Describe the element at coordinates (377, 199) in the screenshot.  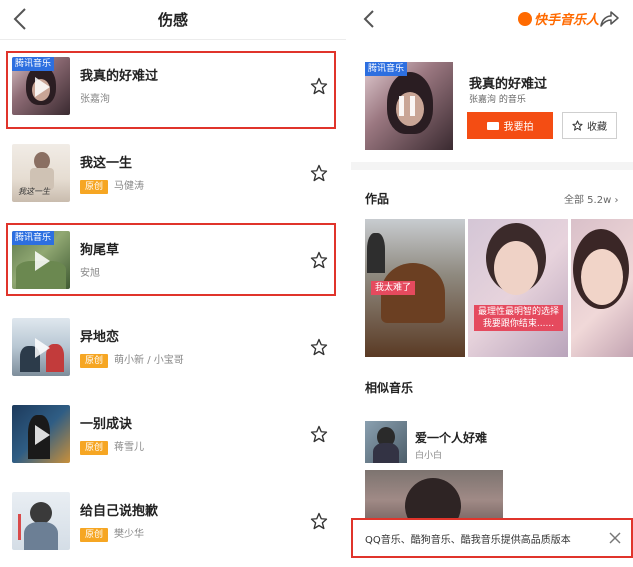
I see `works-title: 作品` at that location.